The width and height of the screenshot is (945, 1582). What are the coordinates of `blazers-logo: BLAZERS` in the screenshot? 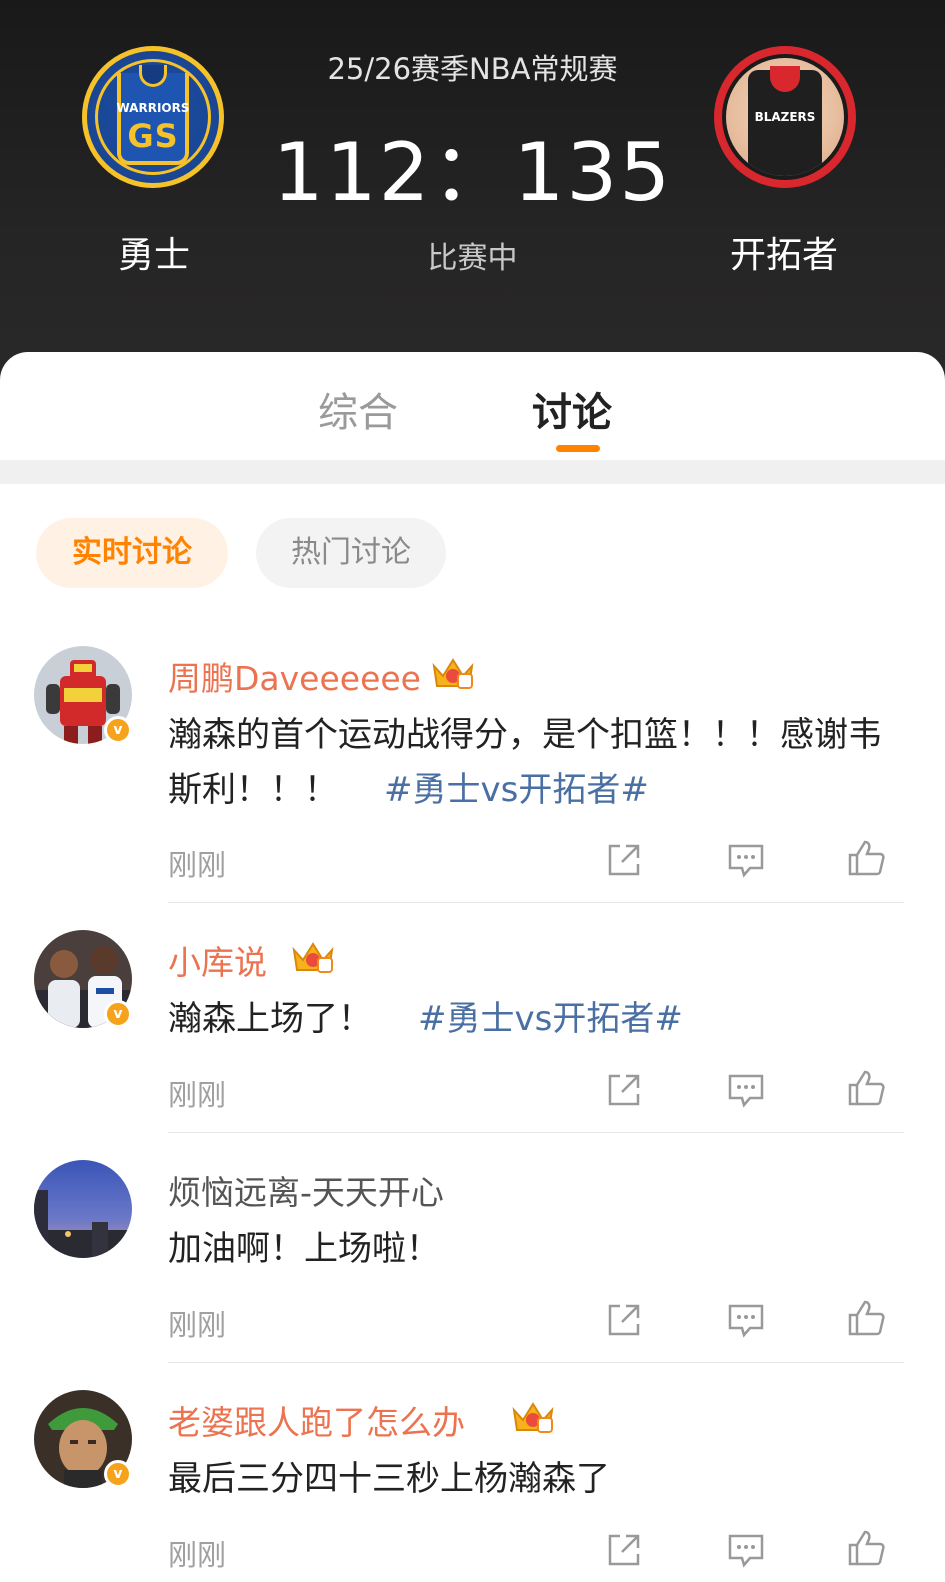 It's located at (785, 117).